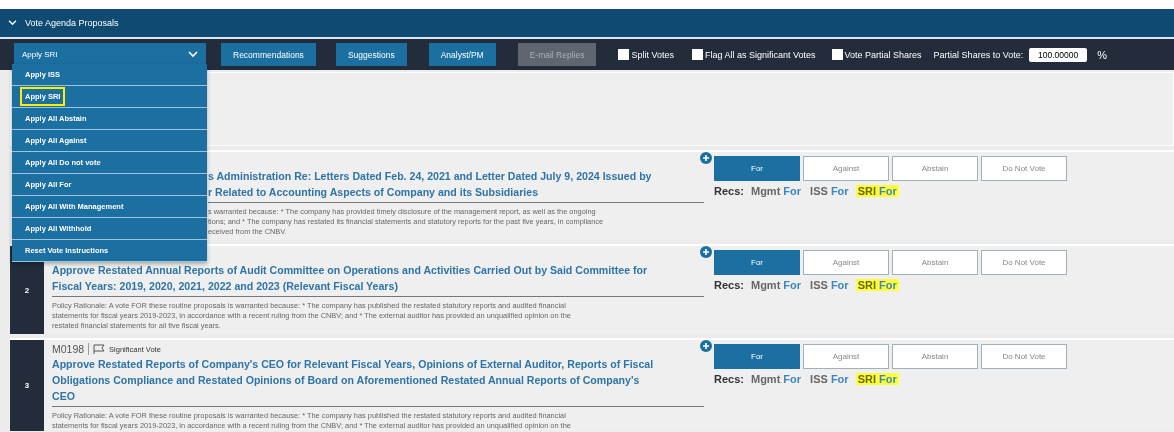 The width and height of the screenshot is (1174, 432). What do you see at coordinates (371, 54) in the screenshot?
I see `toolbar-button: Suggestions` at bounding box center [371, 54].